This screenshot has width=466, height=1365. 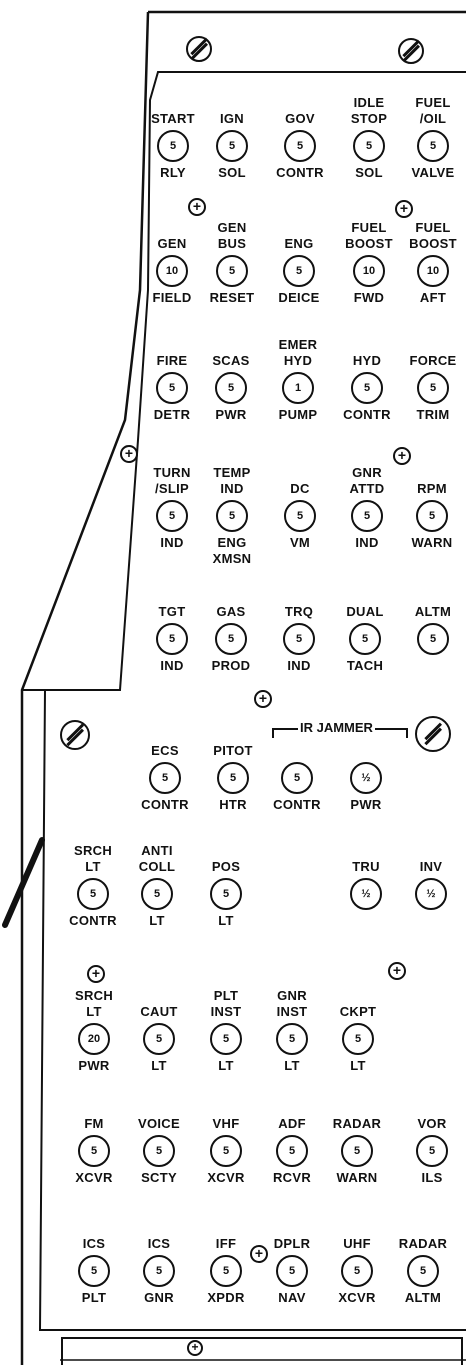 I want to click on breaker-top-label: GOV, so click(x=300, y=118).